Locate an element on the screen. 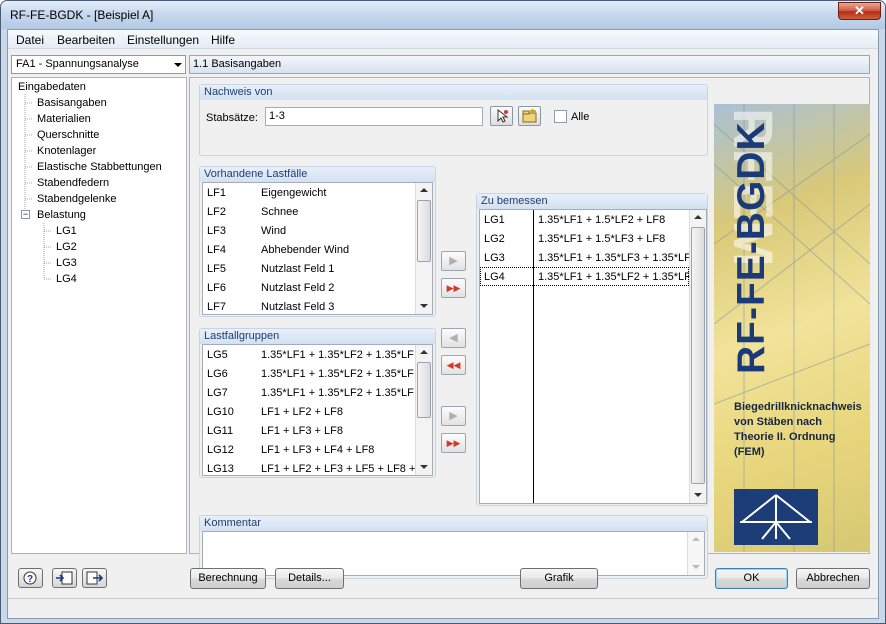 Image resolution: width=886 pixels, height=624 pixels. grafik-button: Grafik is located at coordinates (559, 578).